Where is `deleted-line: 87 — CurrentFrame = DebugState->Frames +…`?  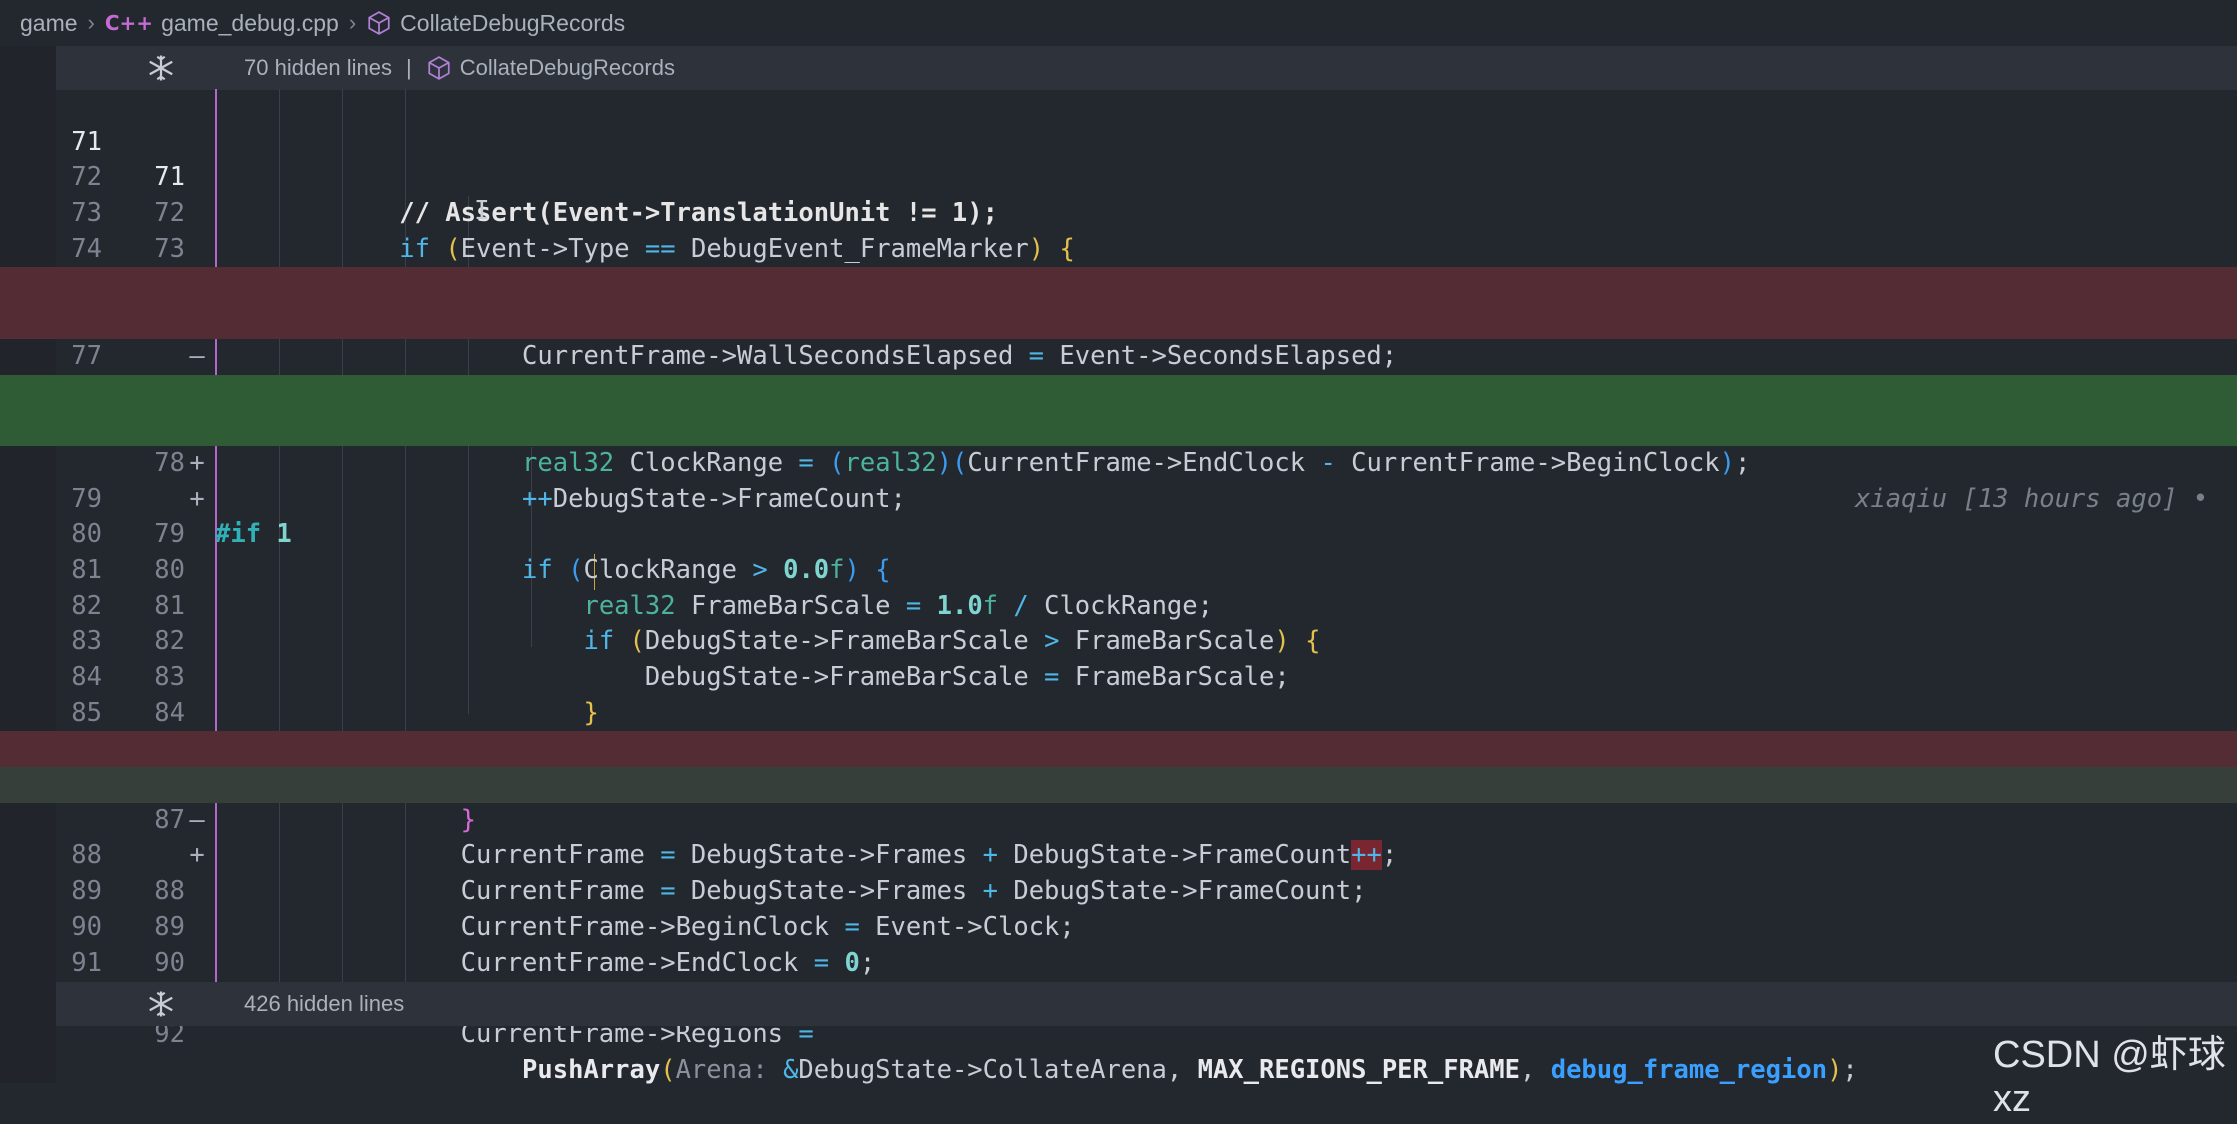
deleted-line: 87 — CurrentFrame = DebugState->Frames +… is located at coordinates (1118, 801).